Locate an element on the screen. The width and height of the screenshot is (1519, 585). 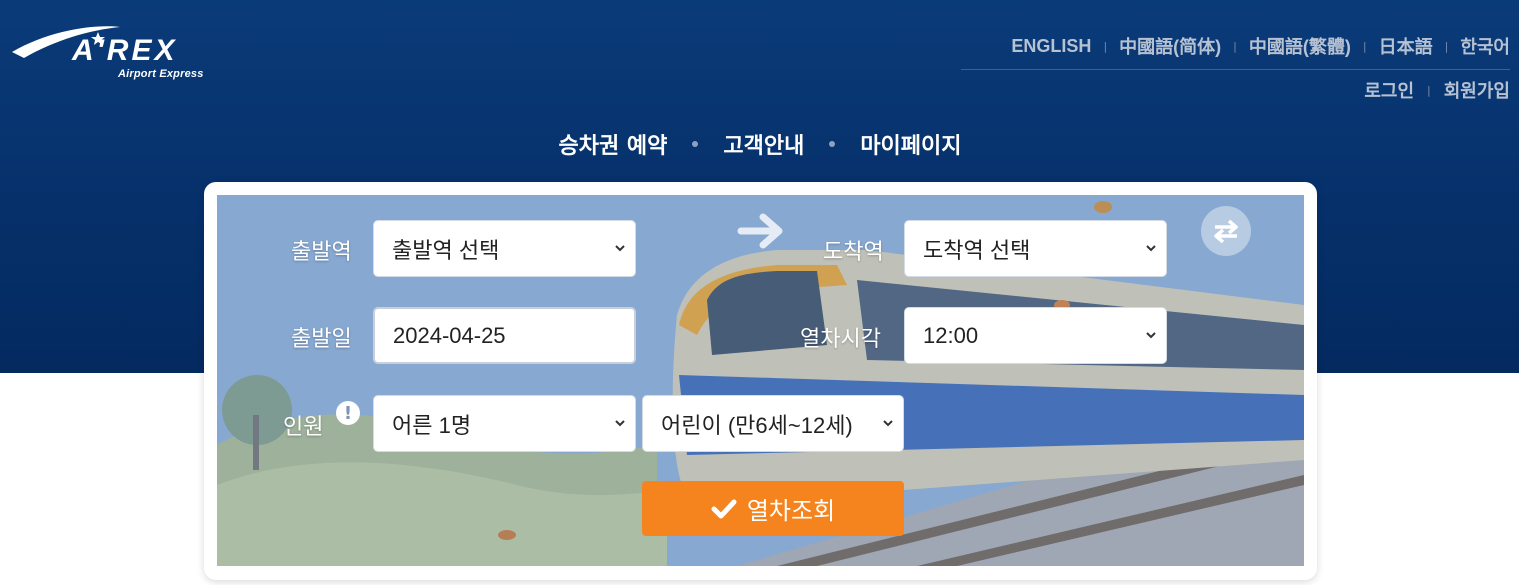
departure-select-value: 출발역 선택 is located at coordinates (446, 250).